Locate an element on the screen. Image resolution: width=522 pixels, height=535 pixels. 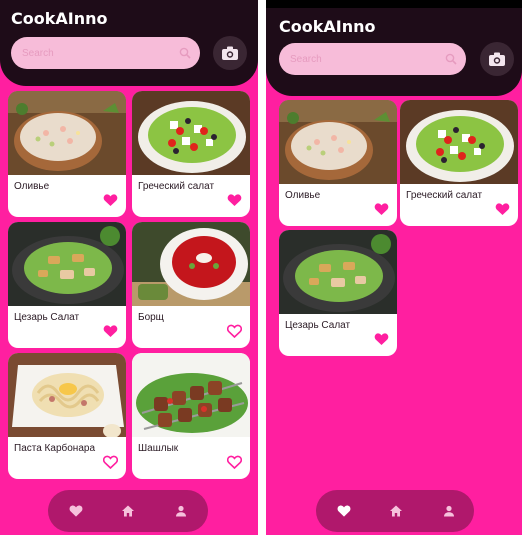
pasta-carbonara-photo is located at coordinates (67, 395).